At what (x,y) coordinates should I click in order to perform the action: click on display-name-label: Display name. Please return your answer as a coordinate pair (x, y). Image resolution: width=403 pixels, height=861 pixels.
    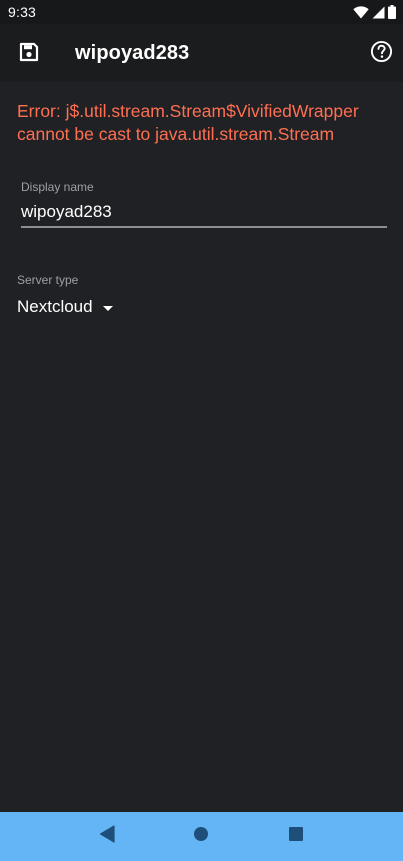
    Looking at the image, I should click on (57, 187).